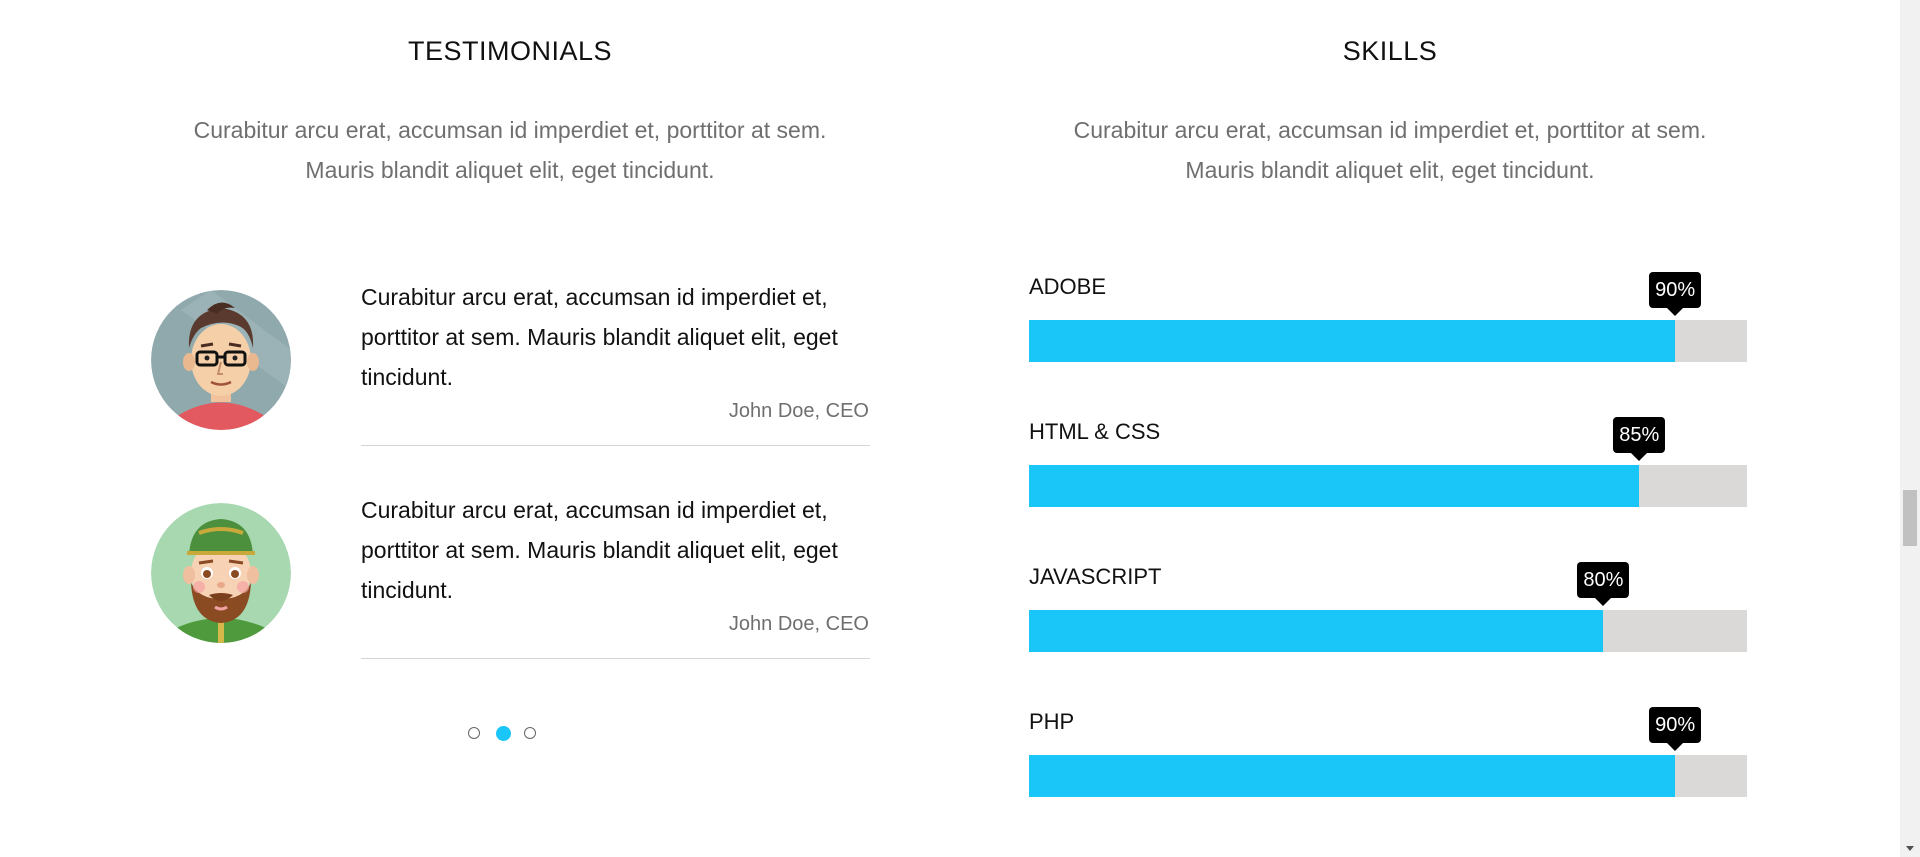 Image resolution: width=1920 pixels, height=857 pixels. I want to click on skill-label: HTML & CSS, so click(1095, 431).